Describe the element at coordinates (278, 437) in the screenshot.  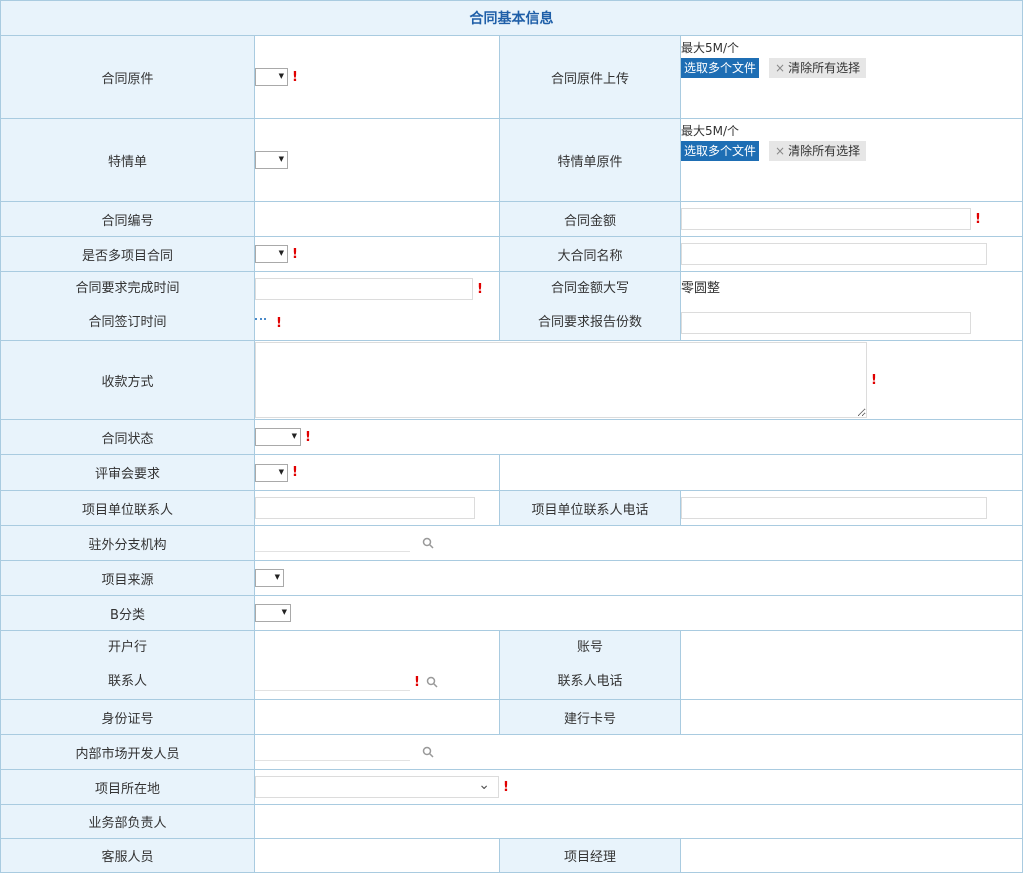
I see `contract-status-select` at that location.